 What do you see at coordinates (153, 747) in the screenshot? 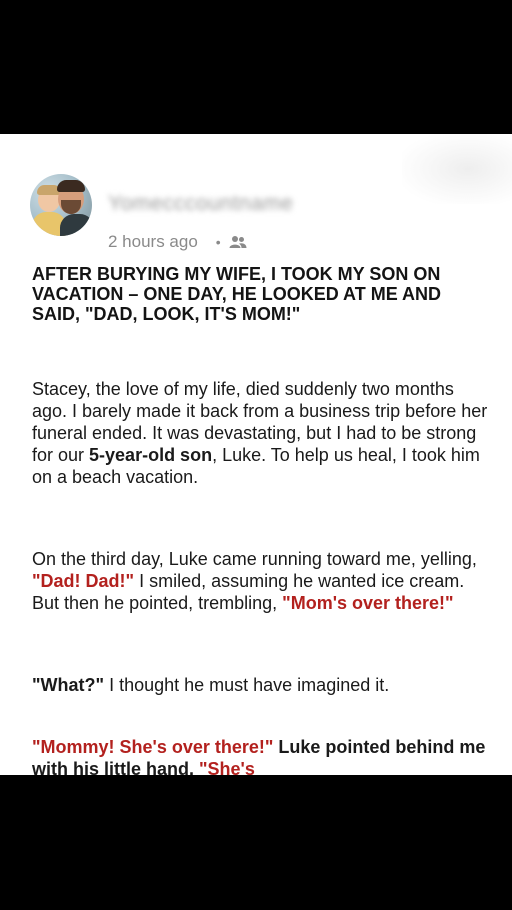
I see `paragraph-4-quote-1: "Mommy! She's over there!"` at bounding box center [153, 747].